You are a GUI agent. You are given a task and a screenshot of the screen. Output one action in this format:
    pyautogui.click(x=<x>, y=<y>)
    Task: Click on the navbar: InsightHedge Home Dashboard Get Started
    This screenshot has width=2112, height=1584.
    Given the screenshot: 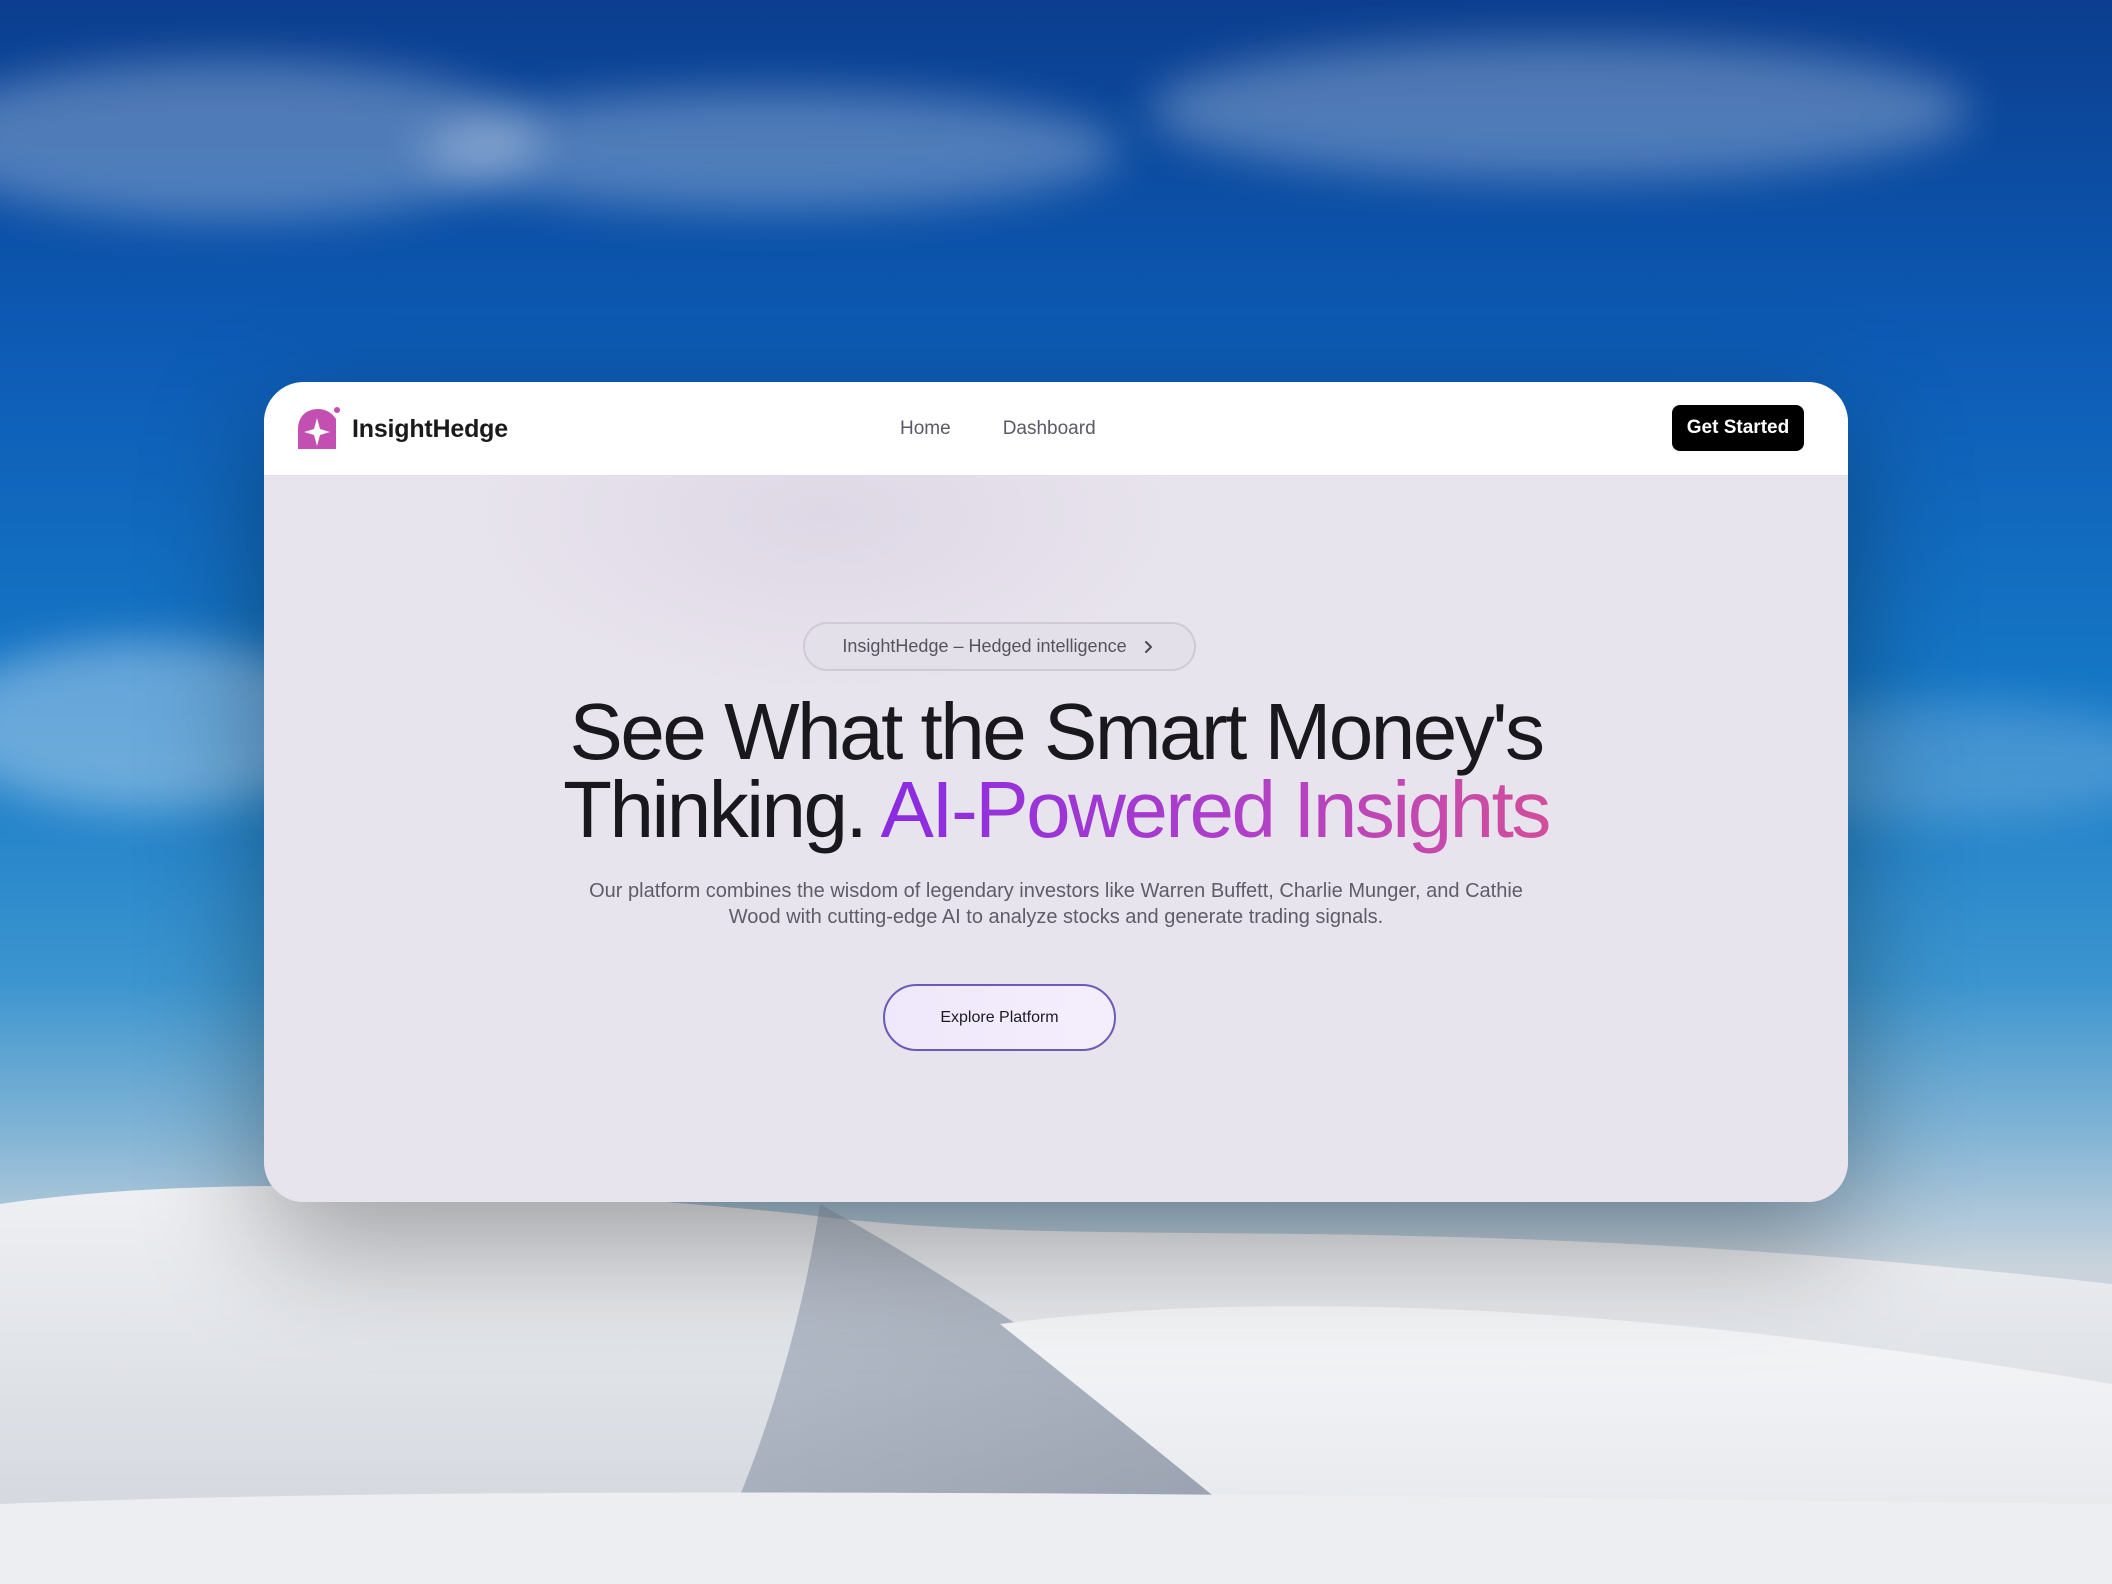 What is the action you would take?
    pyautogui.click(x=1056, y=428)
    